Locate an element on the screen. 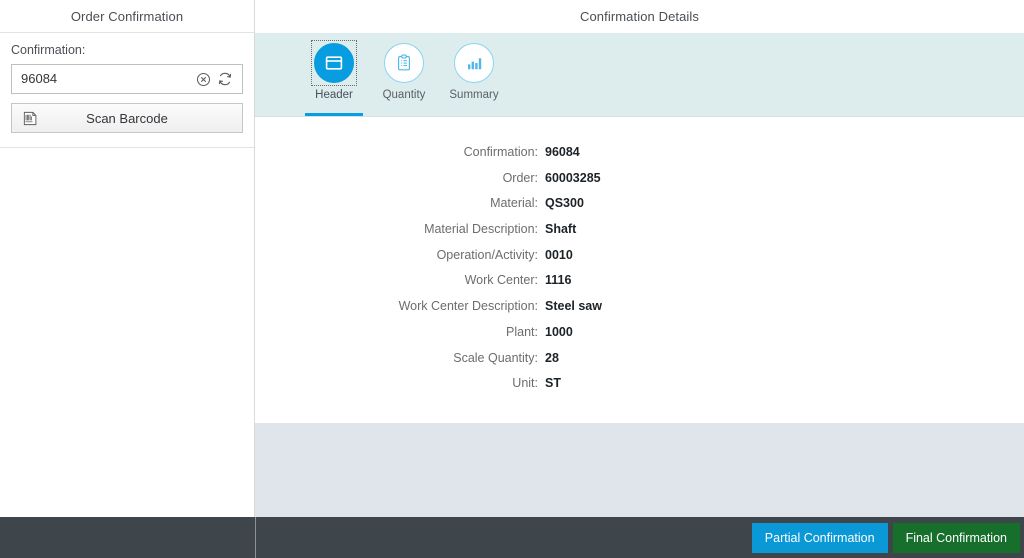 This screenshot has width=1024, height=558. form-row: Work Center: 1116 is located at coordinates (639, 286).